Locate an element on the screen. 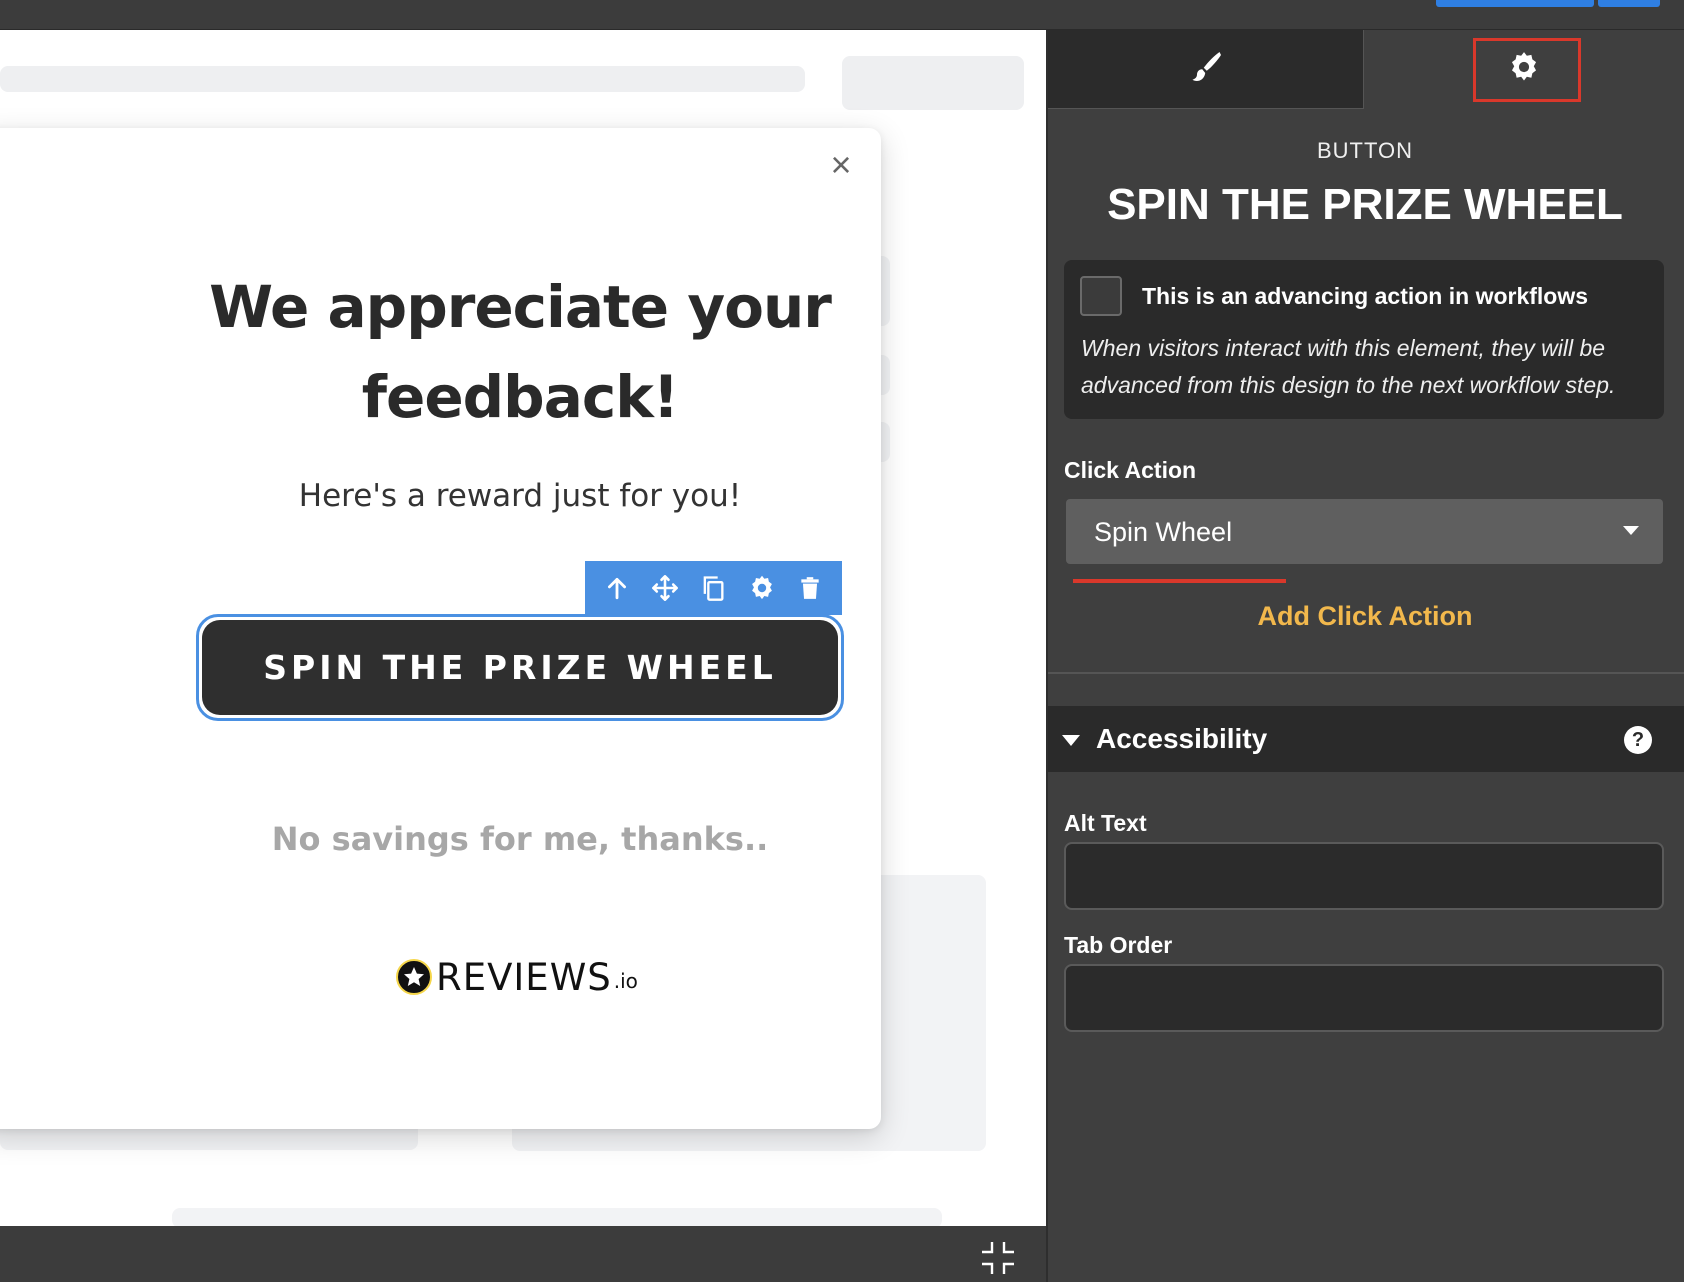 Image resolution: width=1684 pixels, height=1282 pixels. brand-suffix: .io is located at coordinates (625, 981).